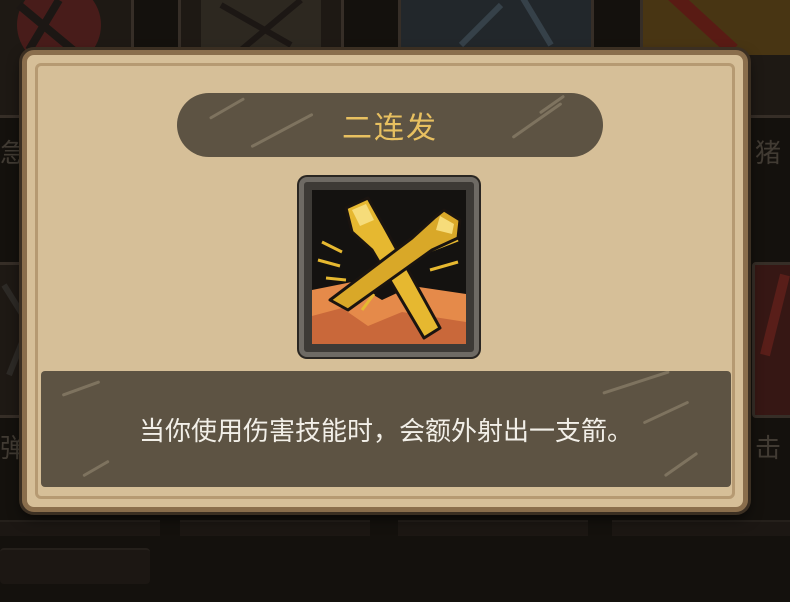 Image resolution: width=790 pixels, height=602 pixels. I want to click on title-banner: 二连发, so click(390, 125).